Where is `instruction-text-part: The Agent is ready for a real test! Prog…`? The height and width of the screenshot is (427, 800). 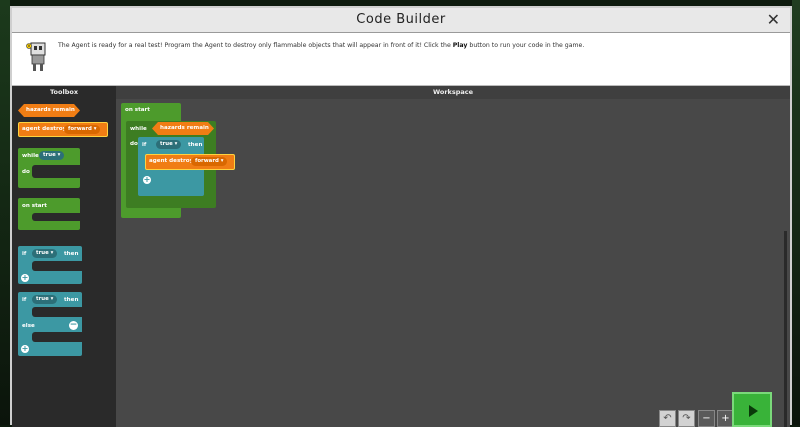 instruction-text-part: The Agent is ready for a real test! Prog… is located at coordinates (255, 45).